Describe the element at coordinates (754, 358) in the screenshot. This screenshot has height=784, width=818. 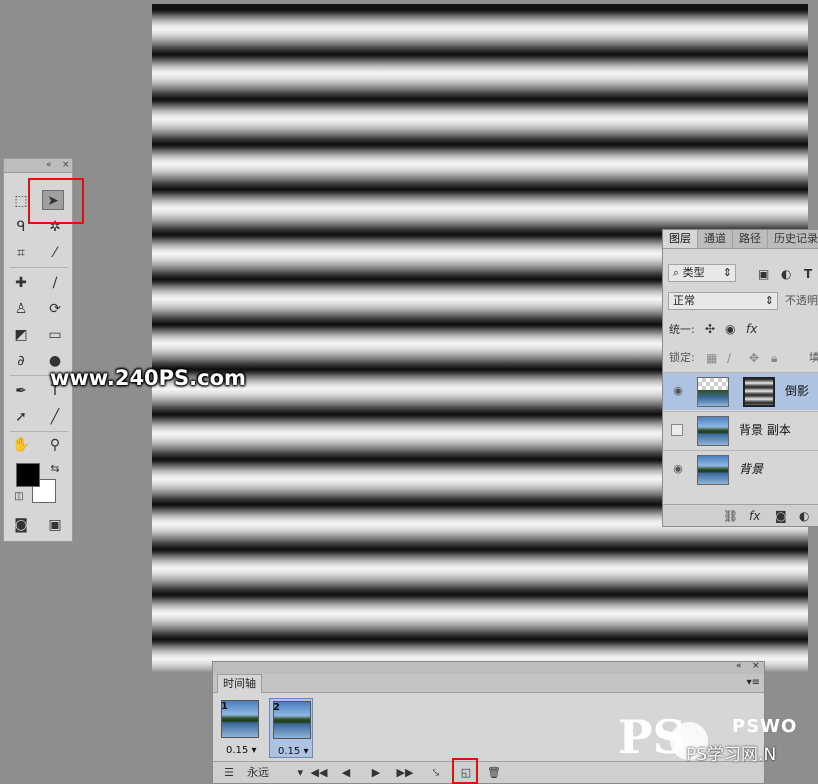
I see `lock-position-icon: ✥` at that location.